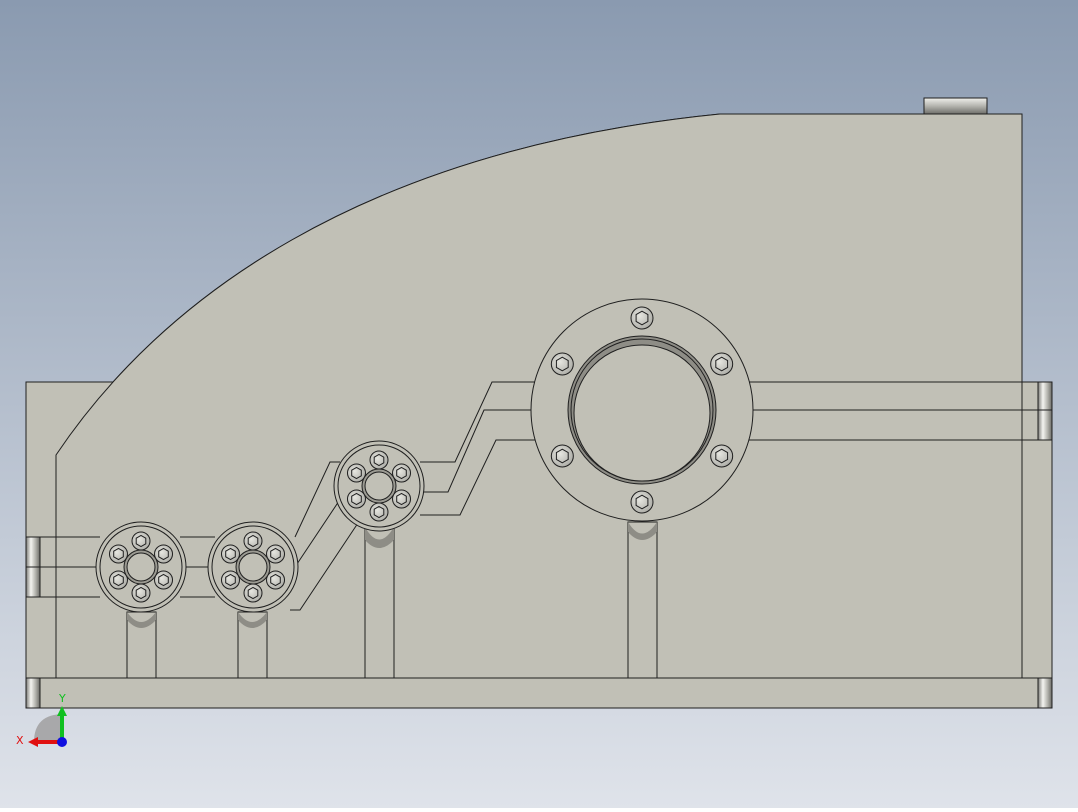 Image resolution: width=1078 pixels, height=812 pixels. I want to click on bearing-cover-output, so click(642, 410).